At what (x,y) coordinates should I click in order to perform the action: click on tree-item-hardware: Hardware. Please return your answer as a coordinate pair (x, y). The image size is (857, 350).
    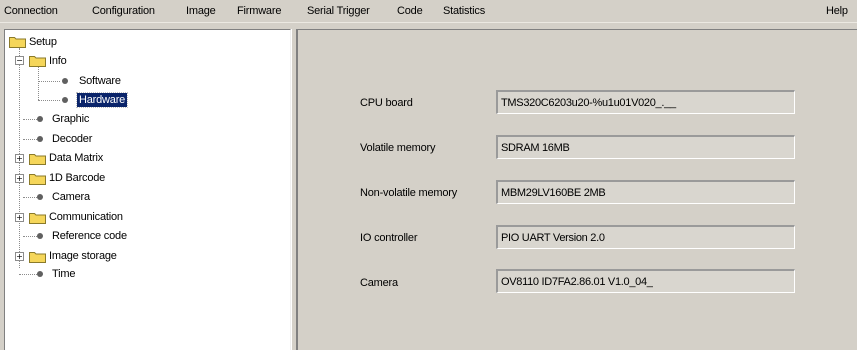
    Looking at the image, I should click on (102, 100).